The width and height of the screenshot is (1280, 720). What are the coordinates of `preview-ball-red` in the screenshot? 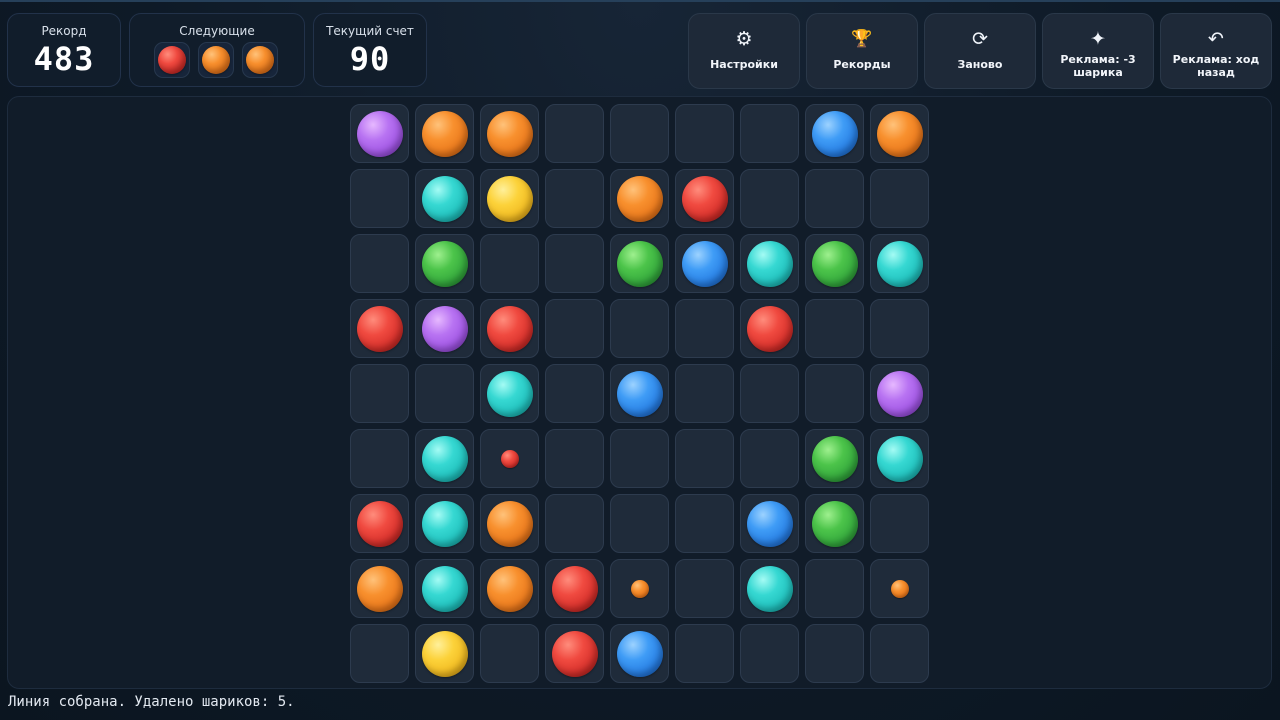 It's located at (509, 458).